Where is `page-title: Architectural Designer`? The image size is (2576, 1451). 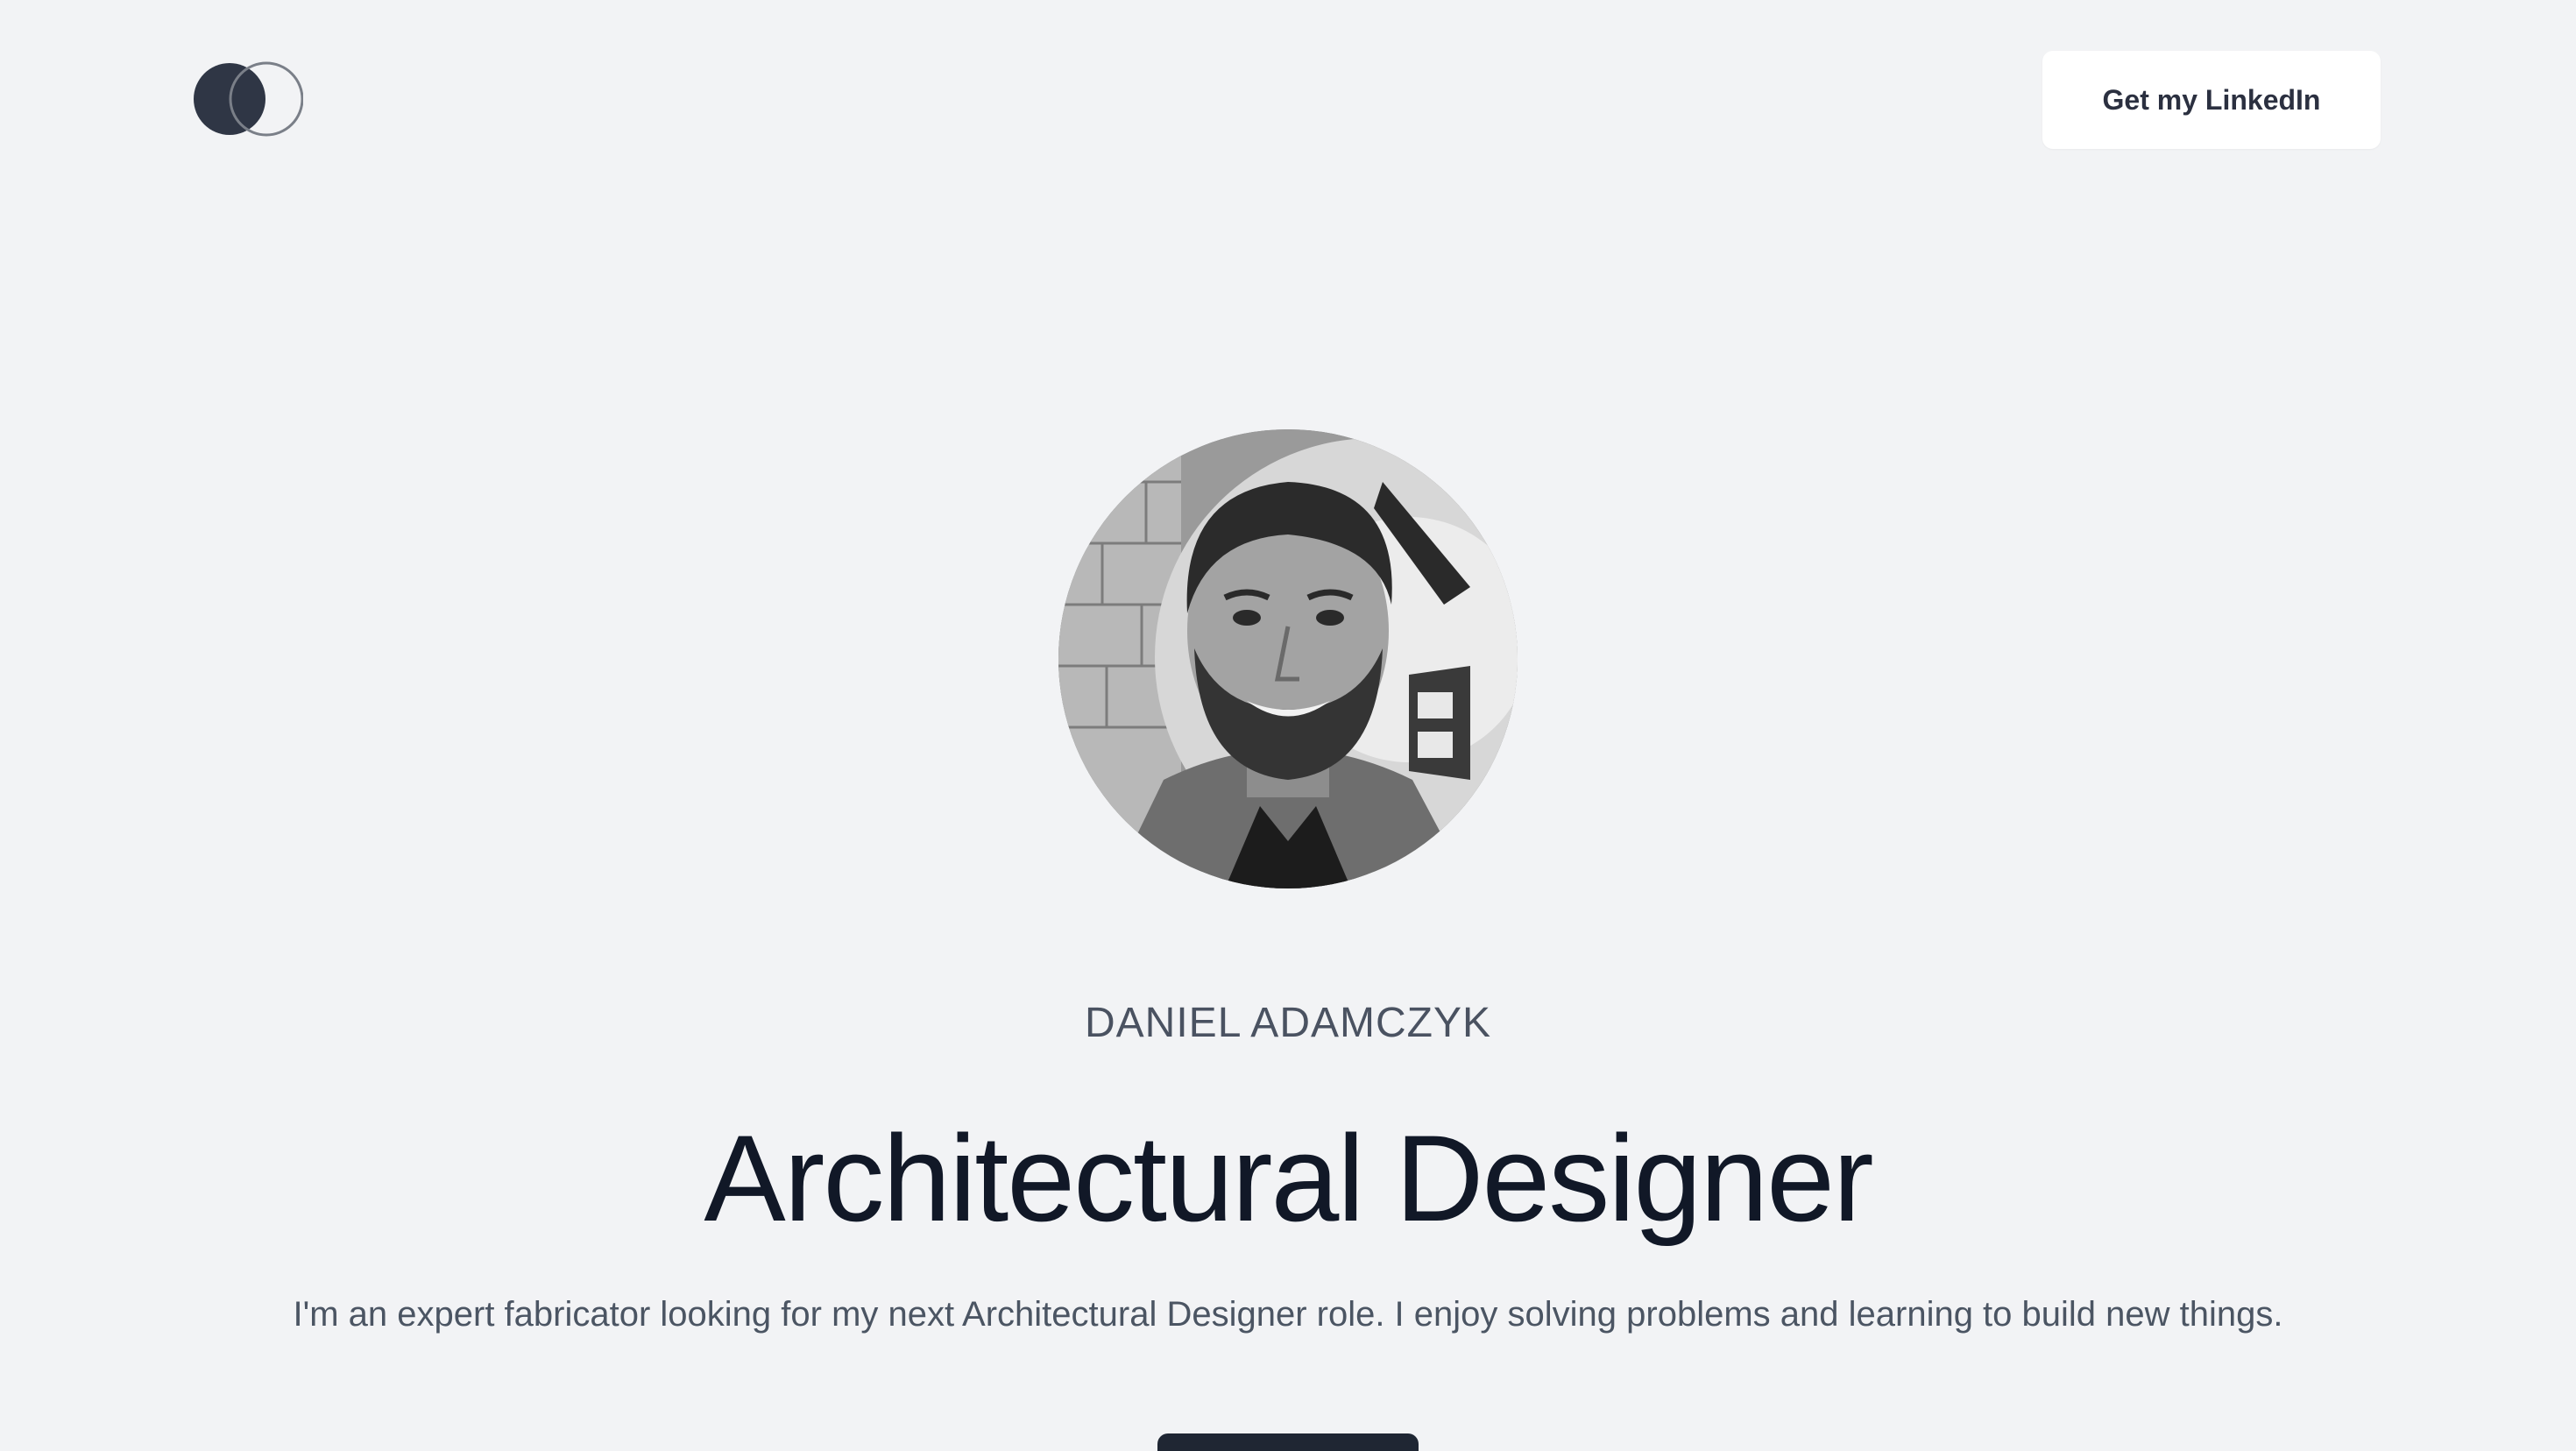
page-title: Architectural Designer is located at coordinates (1288, 1178).